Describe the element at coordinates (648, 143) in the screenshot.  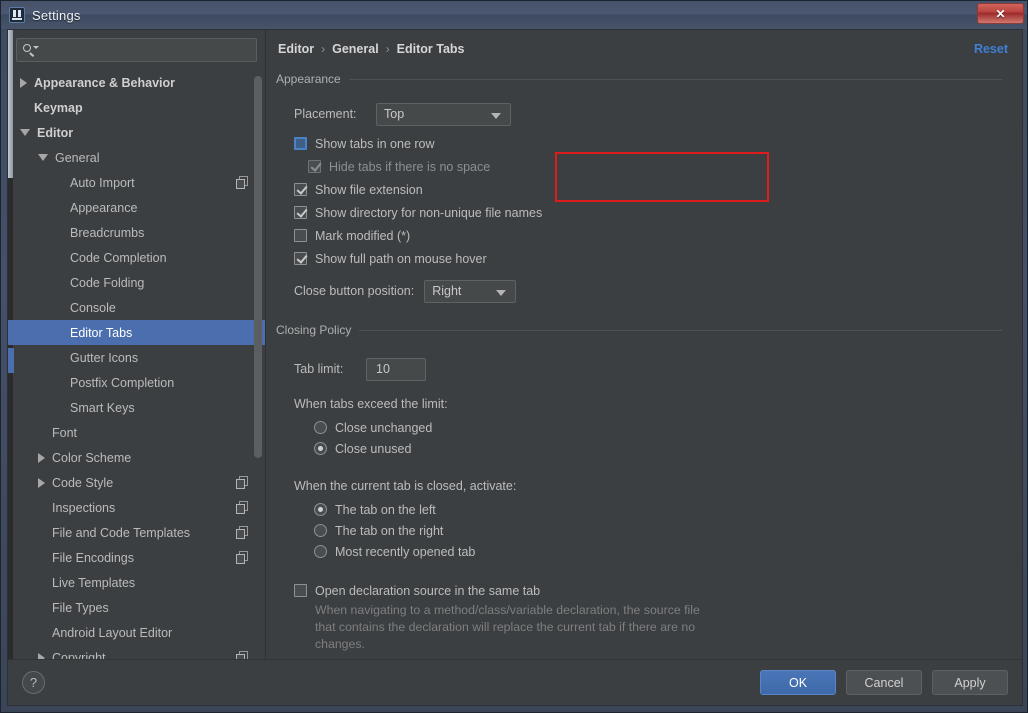
I see `checkbox-show-tabs-in-one-row: Show tabs in one row` at that location.